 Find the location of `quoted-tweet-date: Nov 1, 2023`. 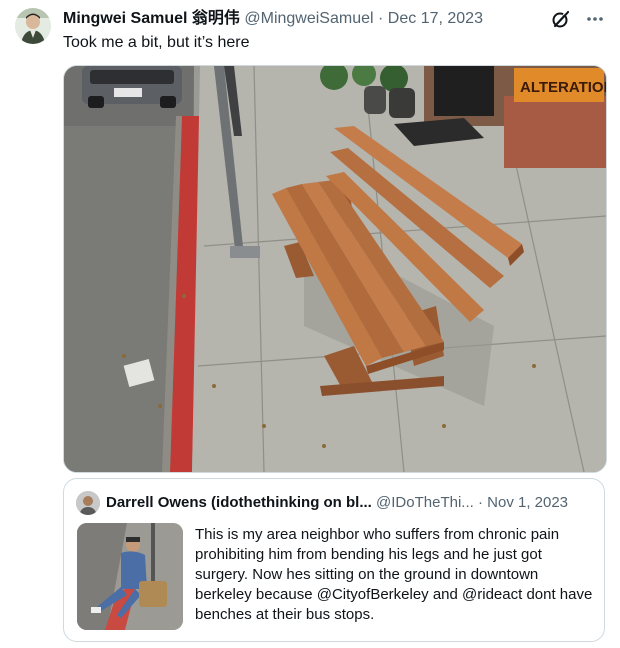

quoted-tweet-date: Nov 1, 2023 is located at coordinates (527, 502).